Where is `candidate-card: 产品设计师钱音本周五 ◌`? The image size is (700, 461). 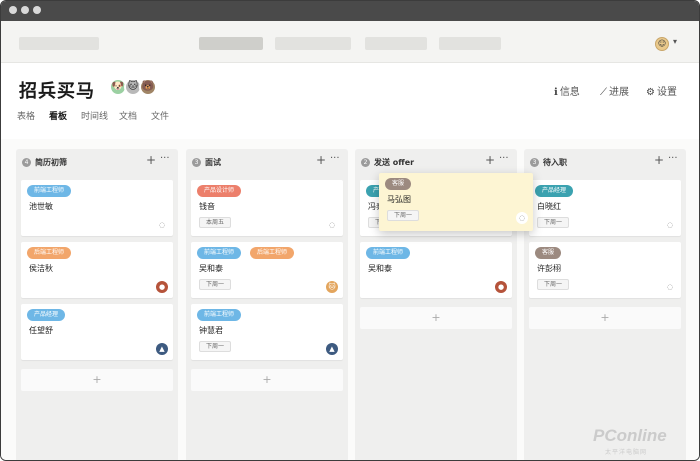
candidate-card: 产品设计师钱音本周五 ◌ is located at coordinates (267, 208).